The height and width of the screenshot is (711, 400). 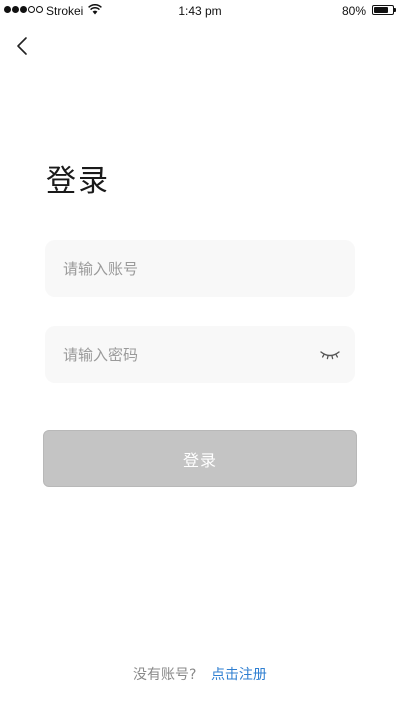 What do you see at coordinates (165, 675) in the screenshot?
I see `no-account-text: 没有账号?` at bounding box center [165, 675].